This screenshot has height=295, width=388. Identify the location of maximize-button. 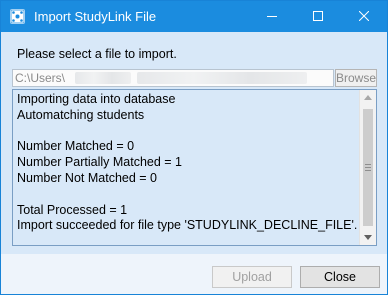
(318, 16).